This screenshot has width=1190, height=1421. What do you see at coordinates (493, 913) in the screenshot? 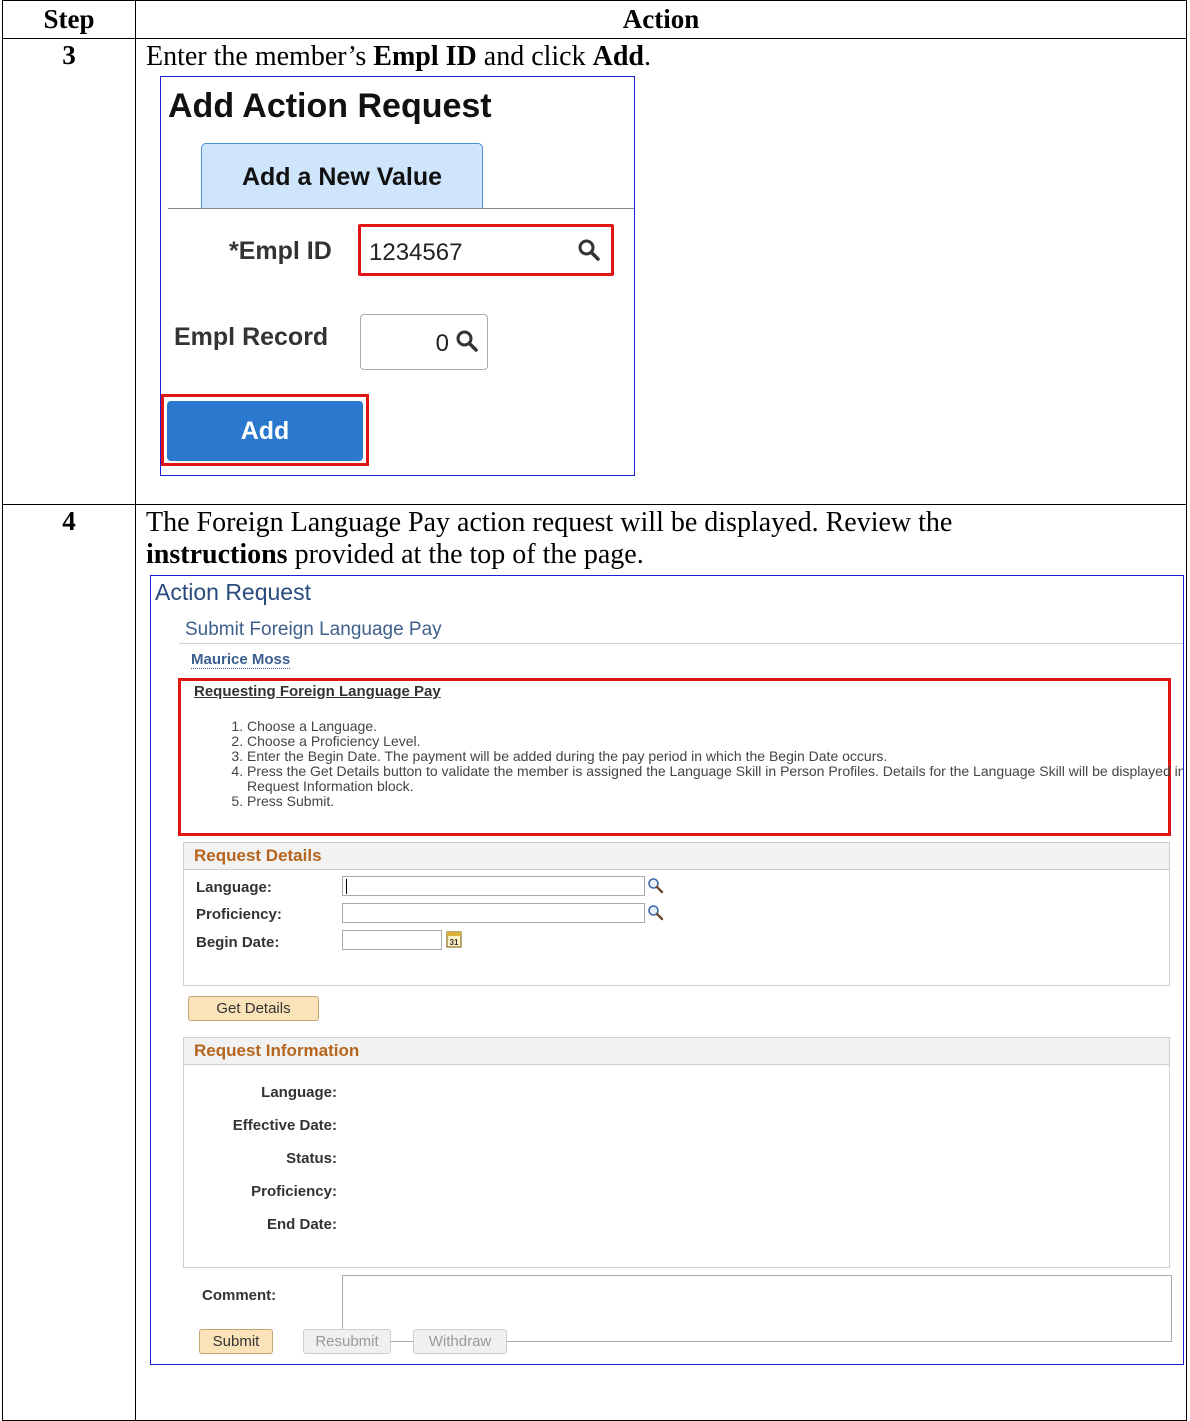
I see `proficiency-input` at bounding box center [493, 913].